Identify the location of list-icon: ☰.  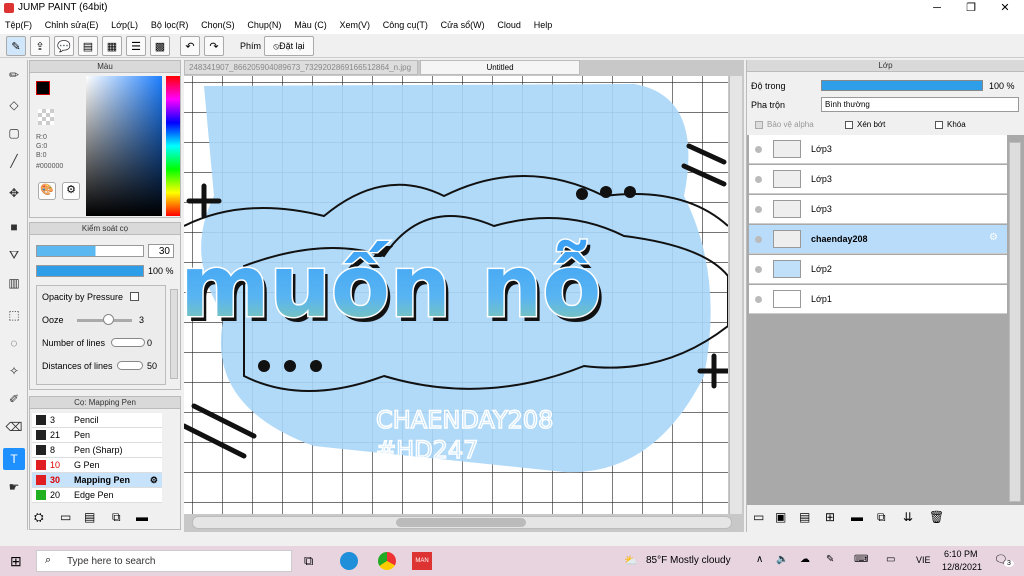
(136, 46).